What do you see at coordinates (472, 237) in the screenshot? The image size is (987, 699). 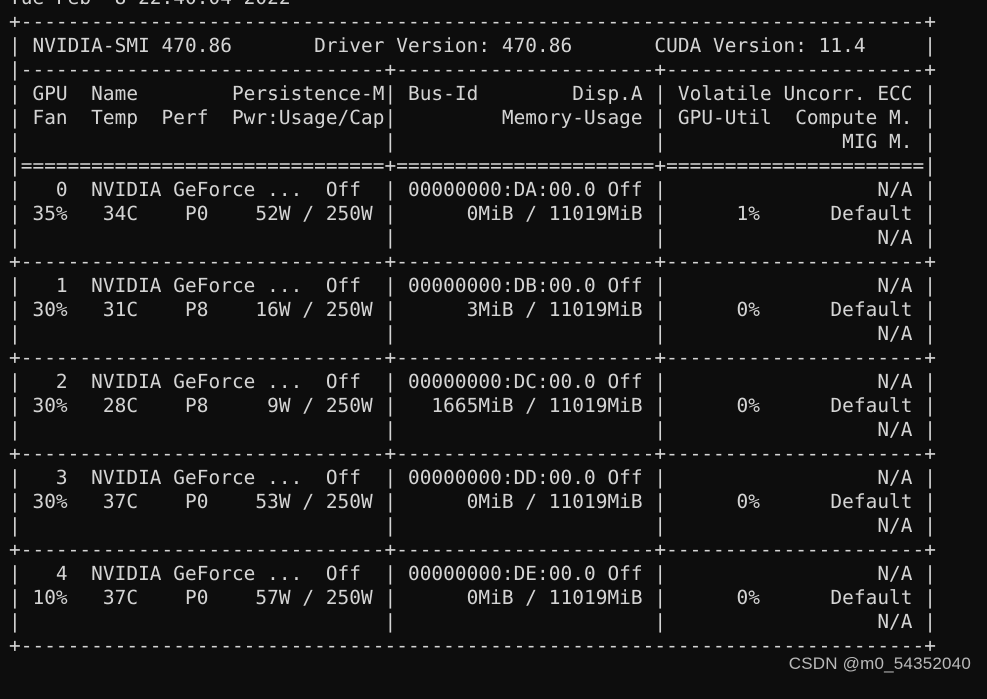 I see `gpu-row-0-line-3: | | | N/A |` at bounding box center [472, 237].